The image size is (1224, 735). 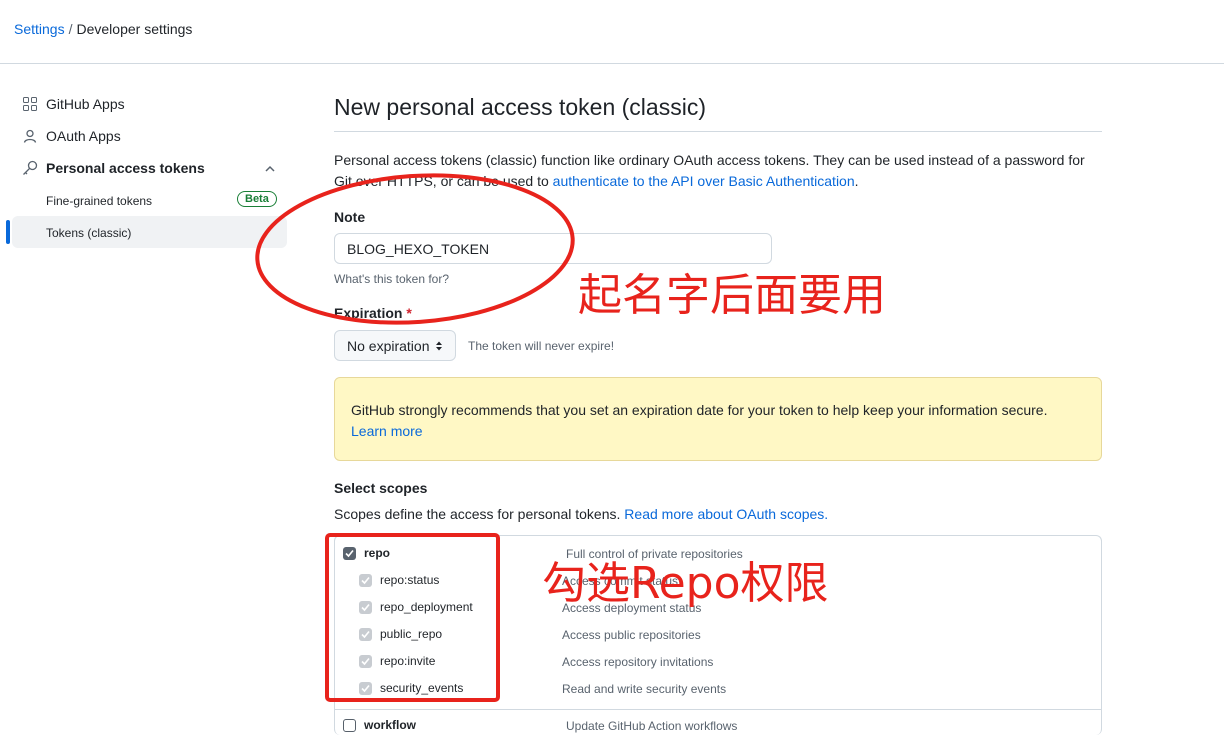 What do you see at coordinates (350, 217) in the screenshot?
I see `note-label: Note` at bounding box center [350, 217].